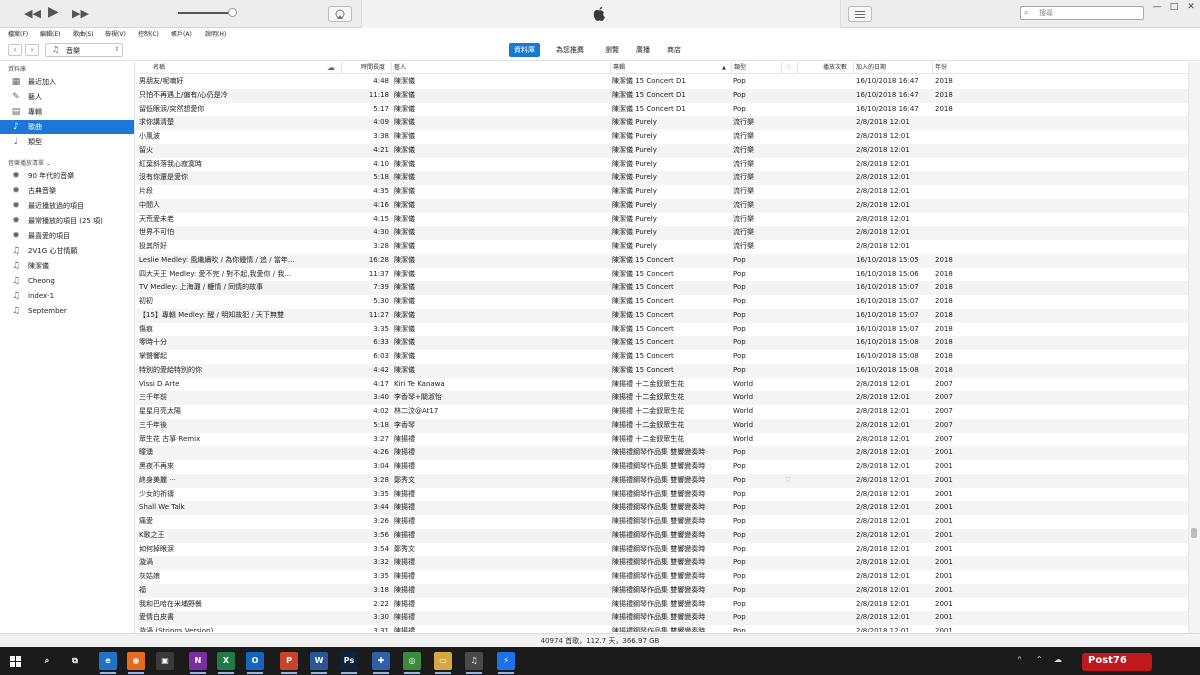 The height and width of the screenshot is (675, 1200). I want to click on menu-edit: 編輯(E), so click(50, 33).